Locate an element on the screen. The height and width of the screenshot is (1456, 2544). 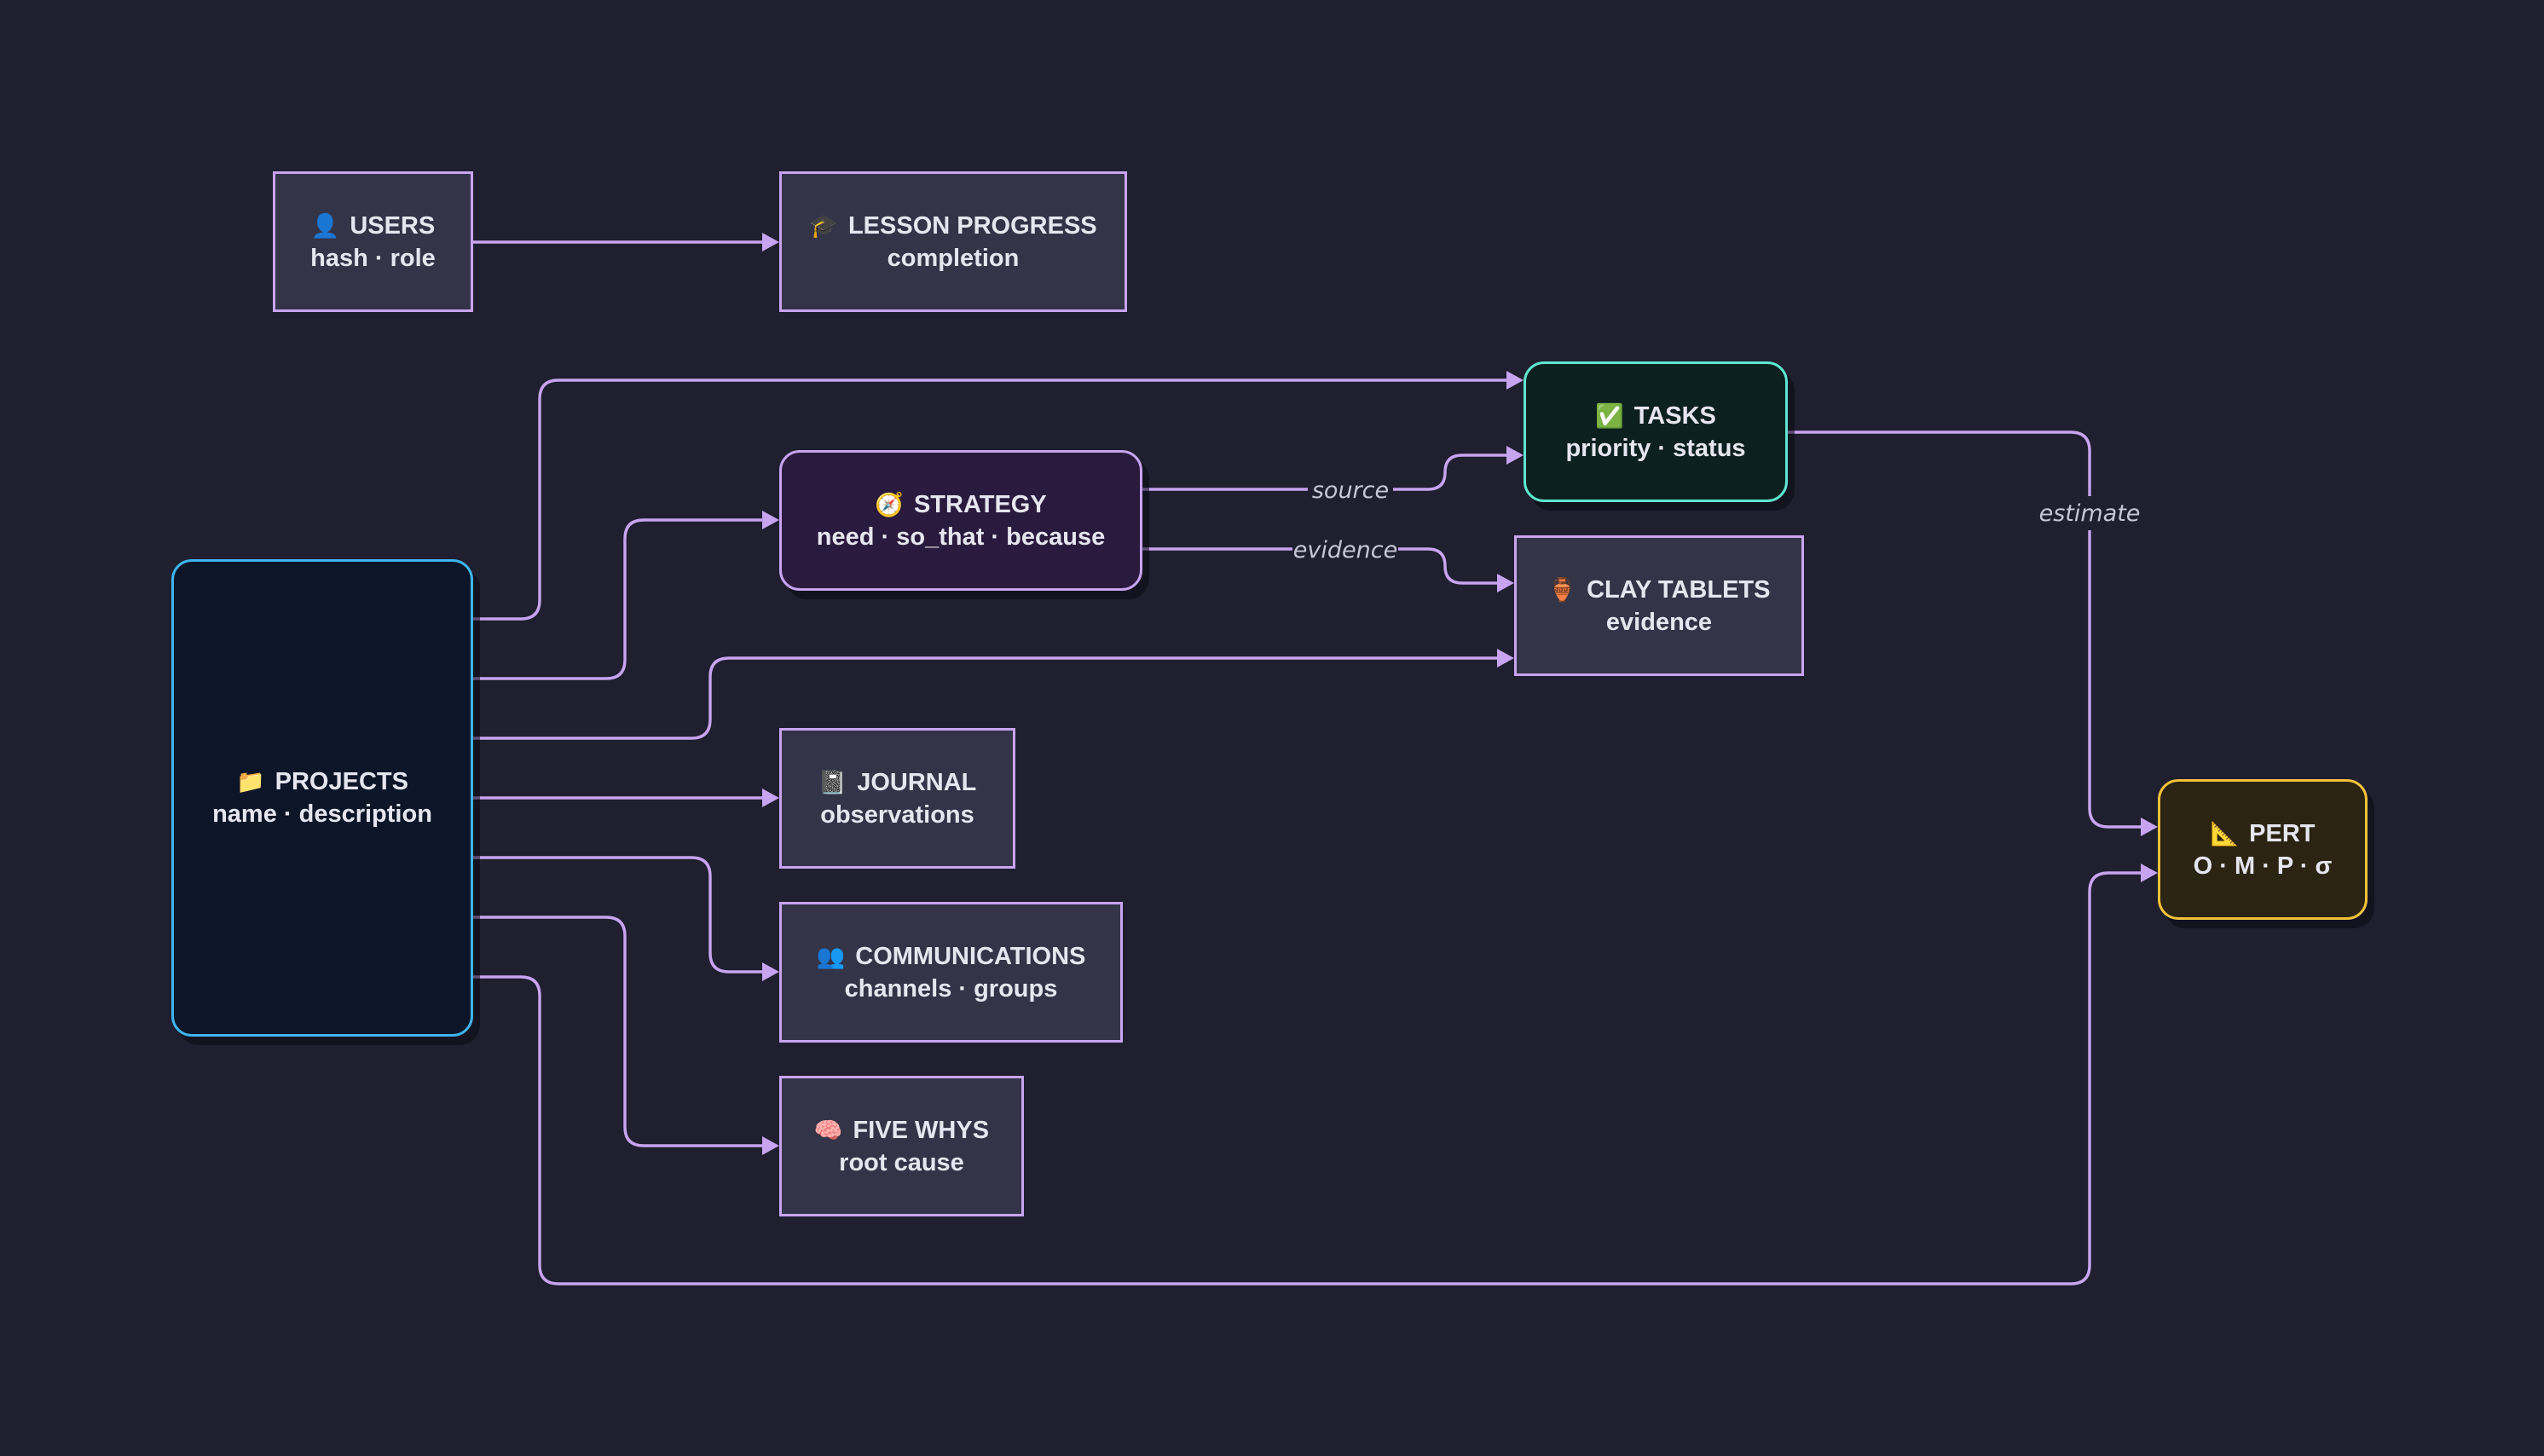
node-five-whys-sub: root cause is located at coordinates (902, 1162).